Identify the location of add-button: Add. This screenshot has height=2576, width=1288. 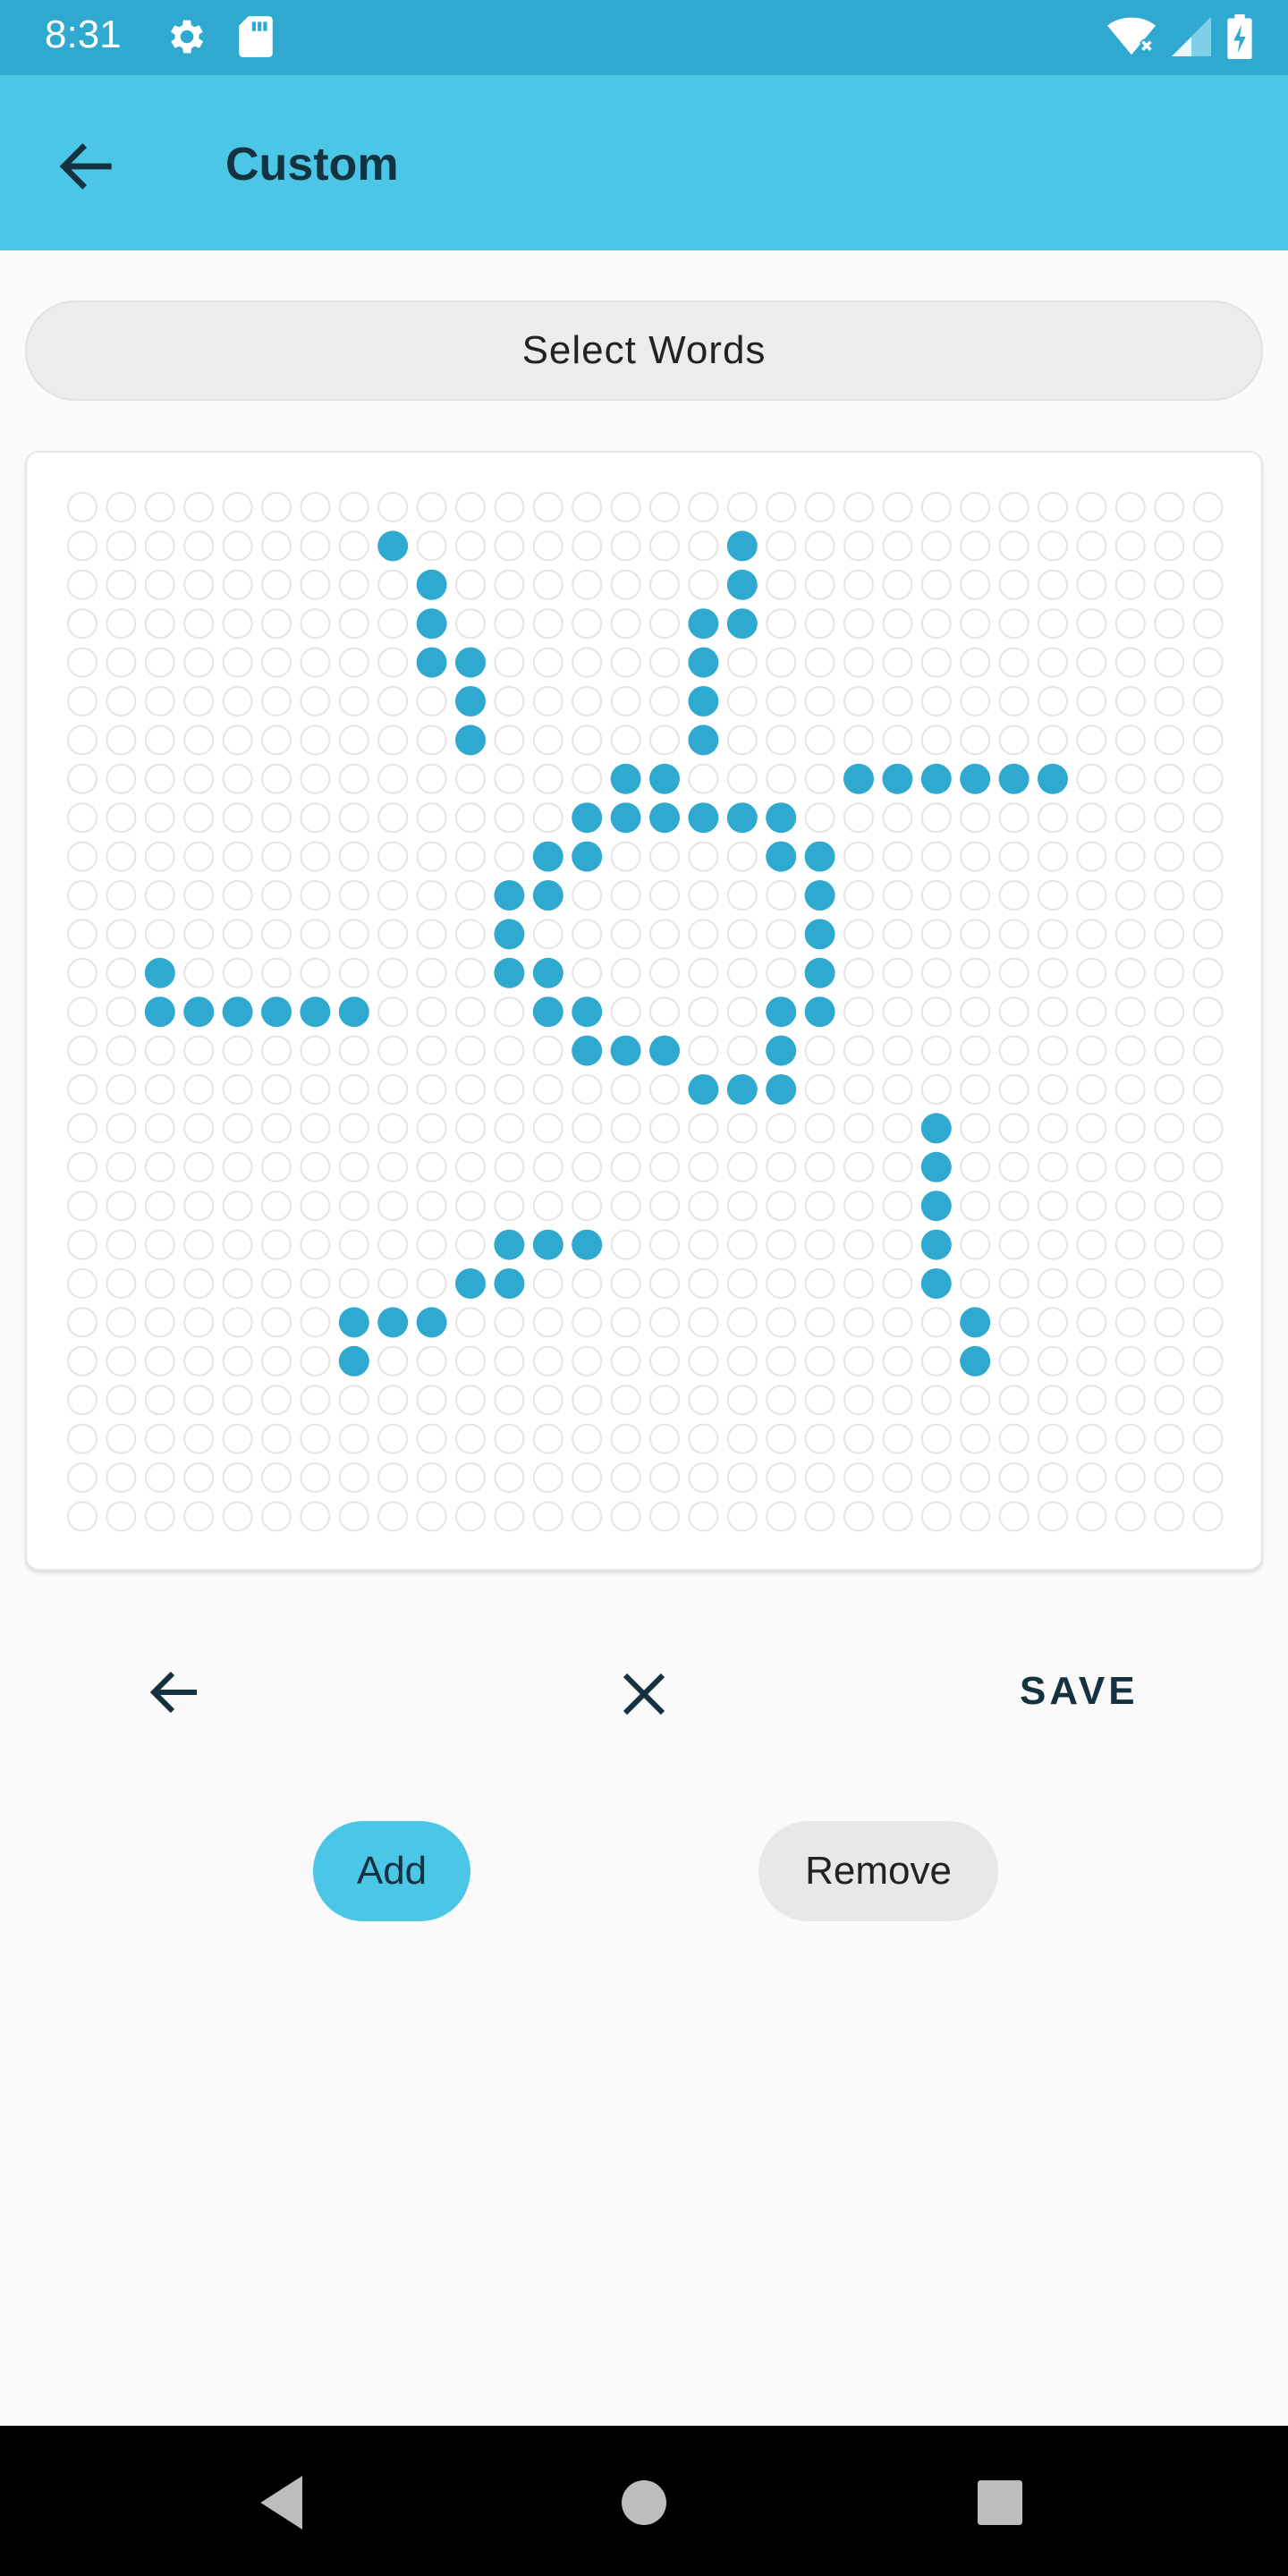
(391, 1871).